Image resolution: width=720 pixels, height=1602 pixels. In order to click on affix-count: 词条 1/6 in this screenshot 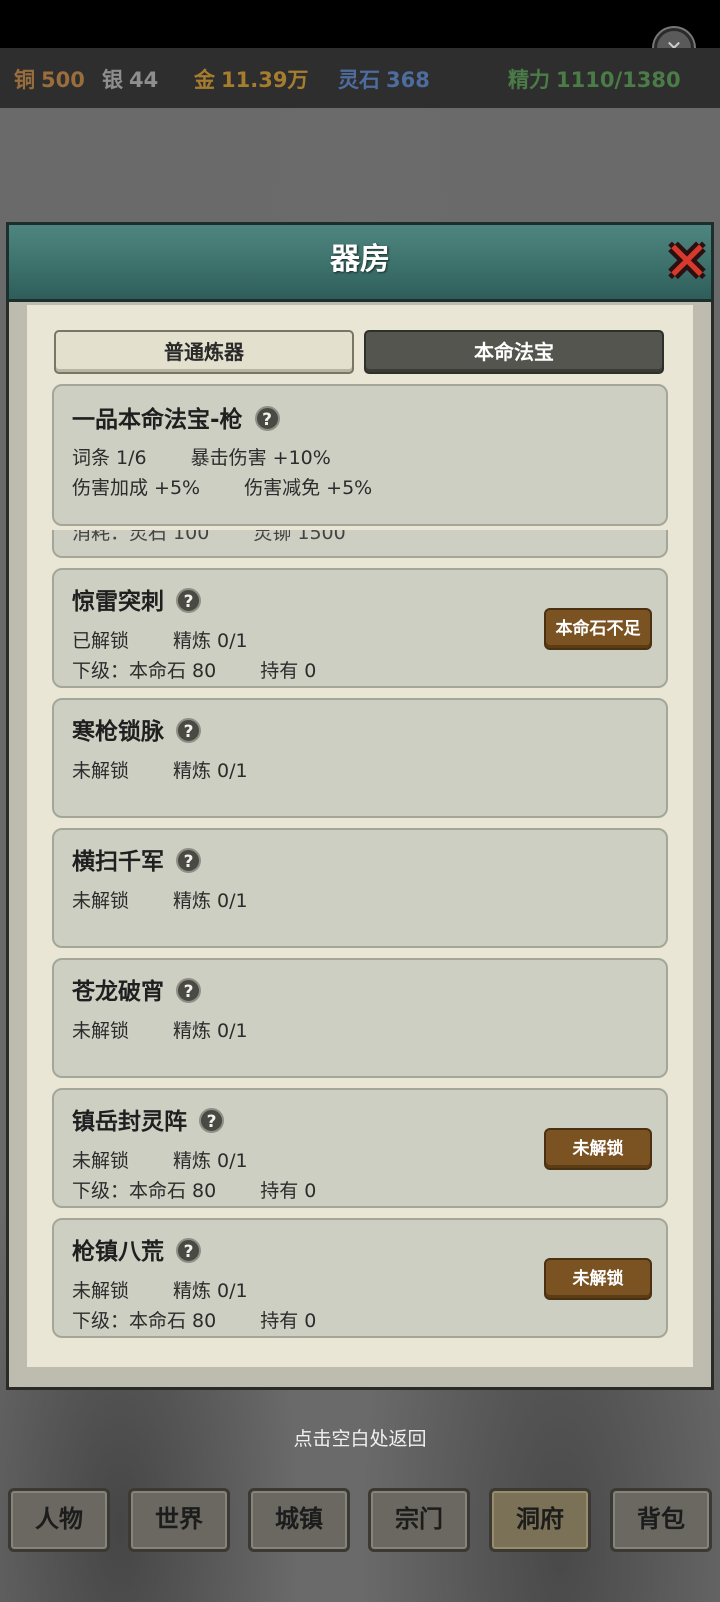, I will do `click(109, 458)`.